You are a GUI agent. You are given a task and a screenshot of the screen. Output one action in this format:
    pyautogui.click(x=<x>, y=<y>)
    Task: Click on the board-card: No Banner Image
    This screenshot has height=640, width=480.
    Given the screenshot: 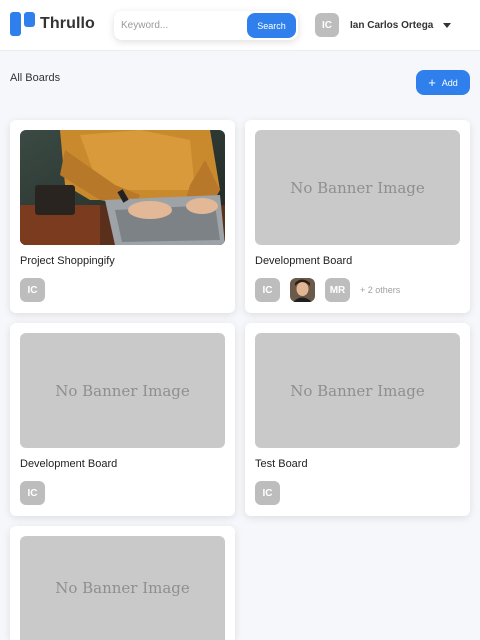 What is the action you would take?
    pyautogui.click(x=122, y=583)
    